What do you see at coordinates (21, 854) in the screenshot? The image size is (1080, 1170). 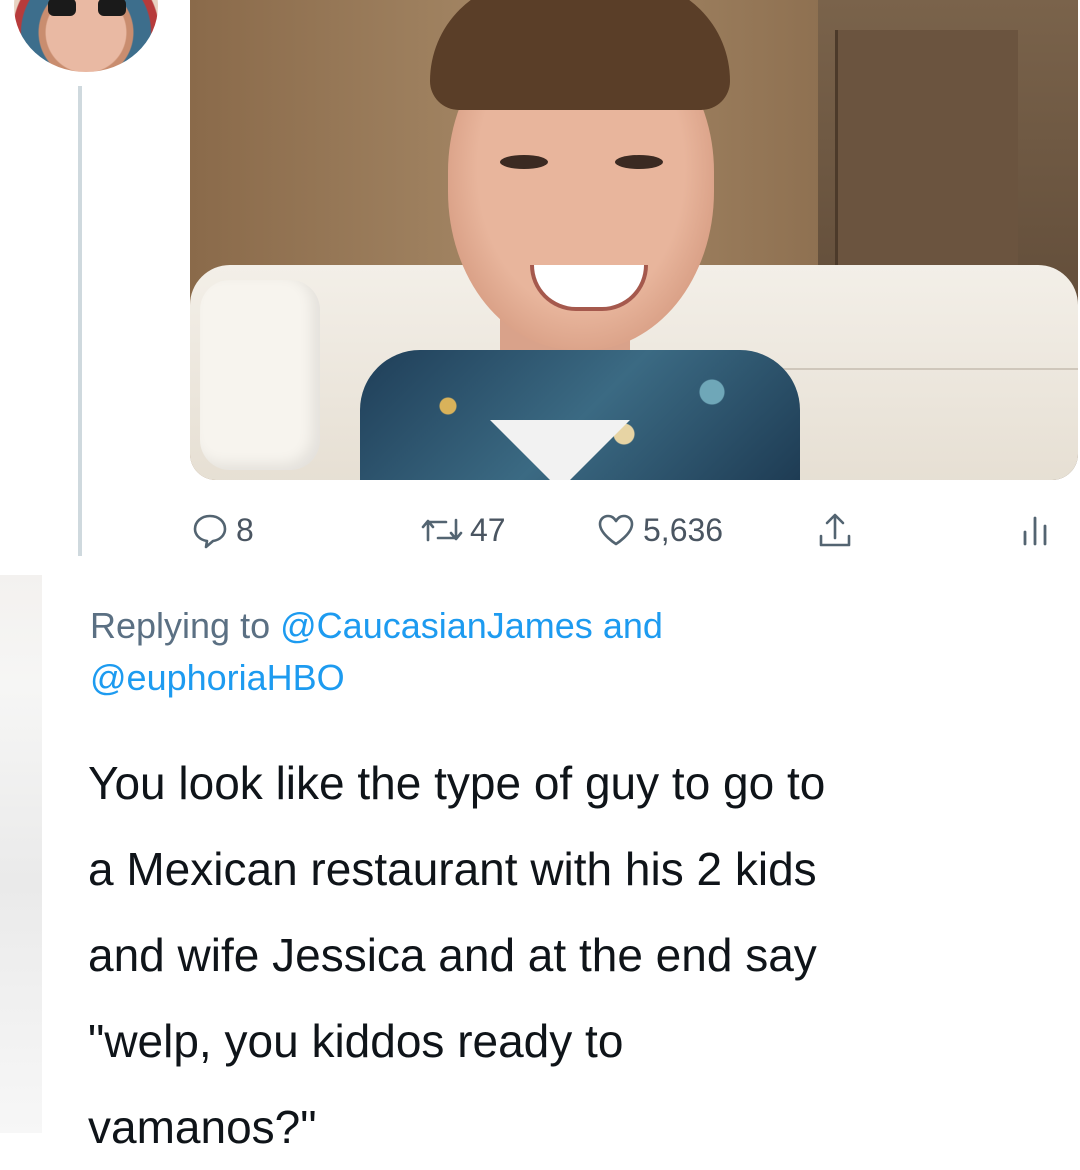 I see `left-edge-background` at bounding box center [21, 854].